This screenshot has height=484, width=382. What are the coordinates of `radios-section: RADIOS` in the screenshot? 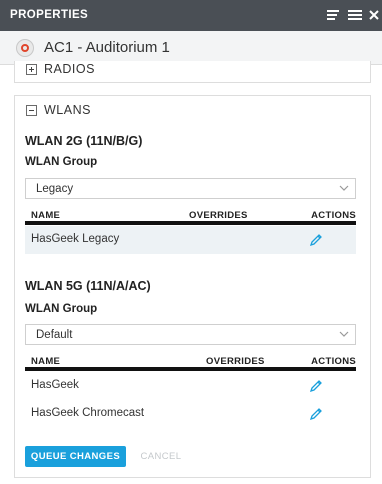 It's located at (192, 72).